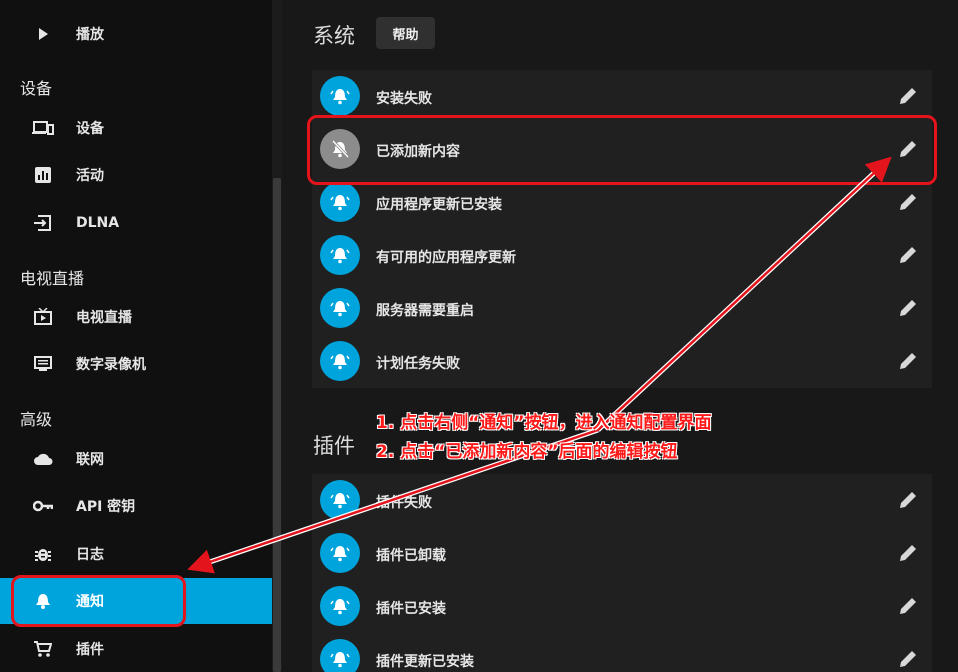  What do you see at coordinates (527, 452) in the screenshot?
I see `annotation-step-2: 2. 点击“已添加新内容”后面的编辑按钮` at bounding box center [527, 452].